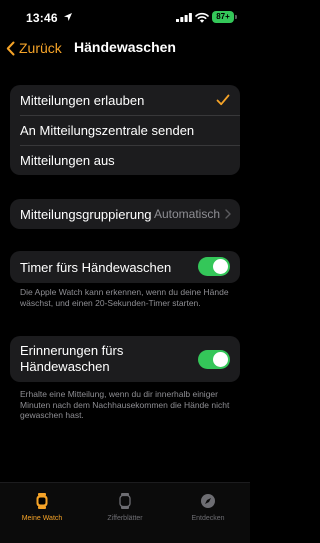 Image resolution: width=320 pixels, height=543 pixels. I want to click on reminders-group: Erinnerungen fürs Händewaschen, so click(125, 359).